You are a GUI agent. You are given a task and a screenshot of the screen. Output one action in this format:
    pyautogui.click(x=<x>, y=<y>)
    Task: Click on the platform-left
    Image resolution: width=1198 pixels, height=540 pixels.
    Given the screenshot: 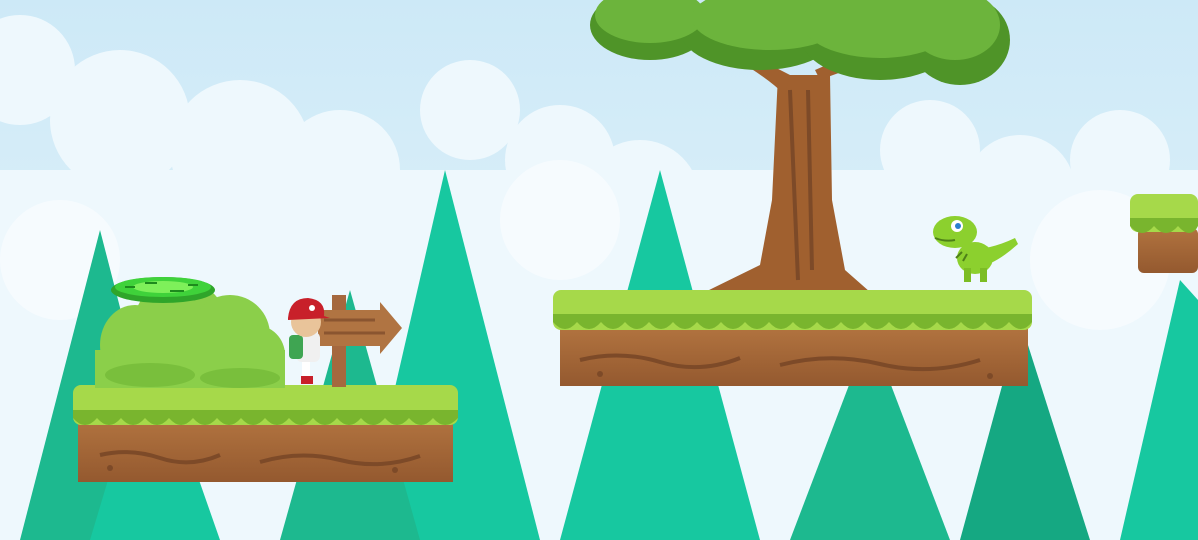 What is the action you would take?
    pyautogui.click(x=265, y=433)
    